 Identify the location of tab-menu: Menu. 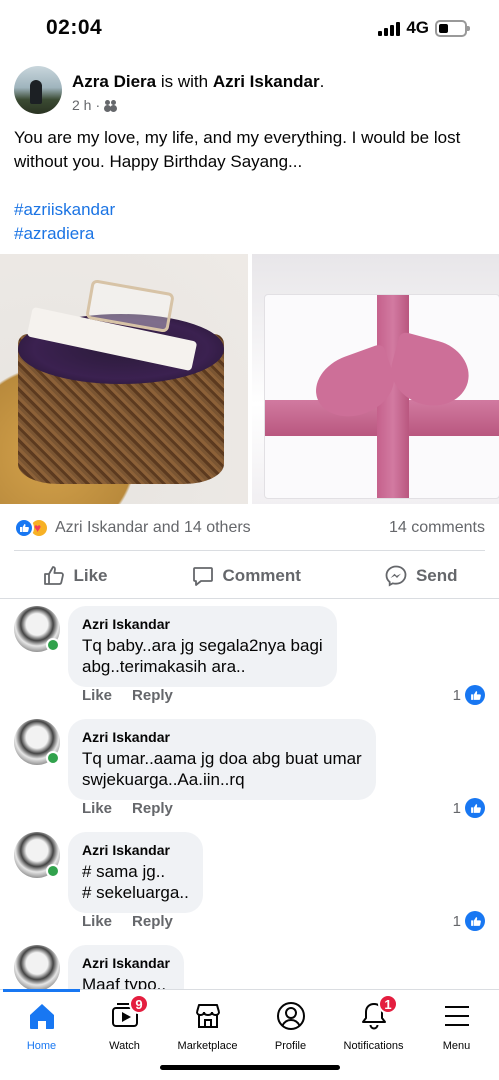
(456, 1026).